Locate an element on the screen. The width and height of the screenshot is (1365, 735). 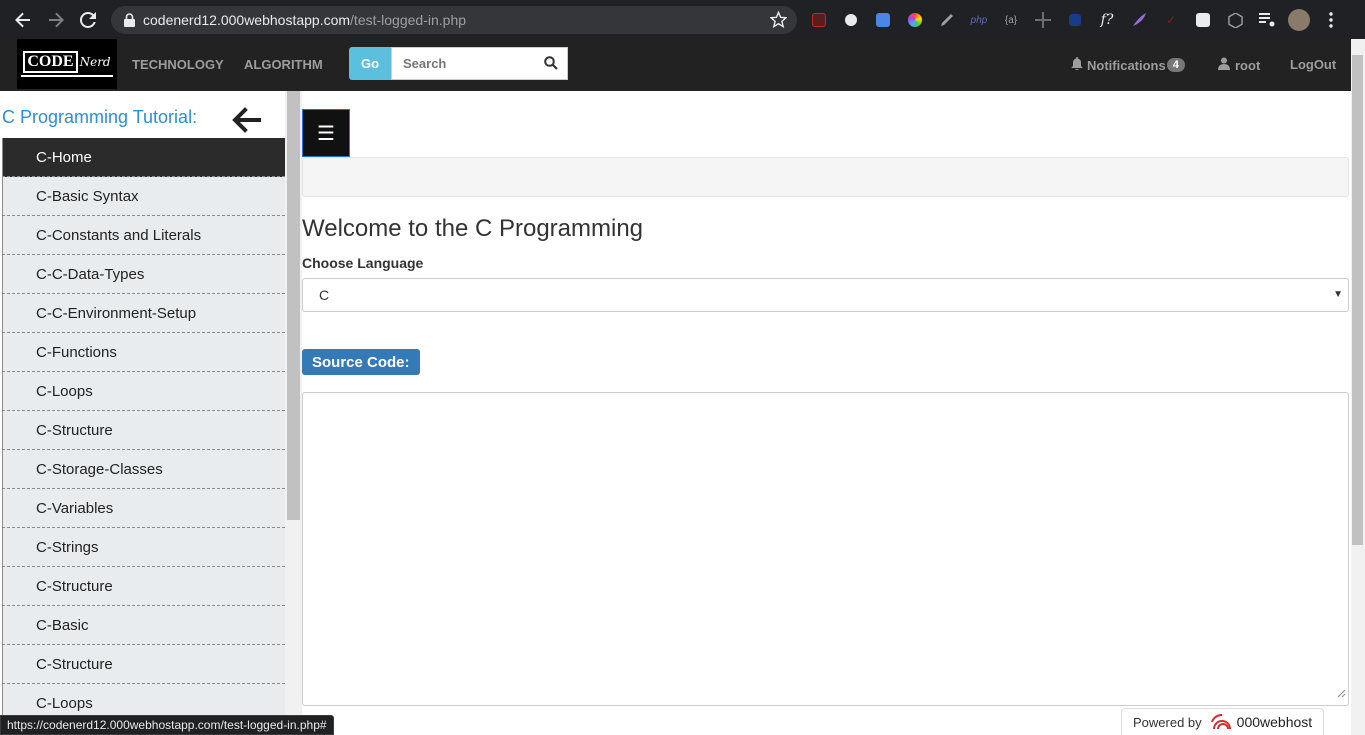
logo-mark: CODE Nerd is located at coordinates (67, 64).